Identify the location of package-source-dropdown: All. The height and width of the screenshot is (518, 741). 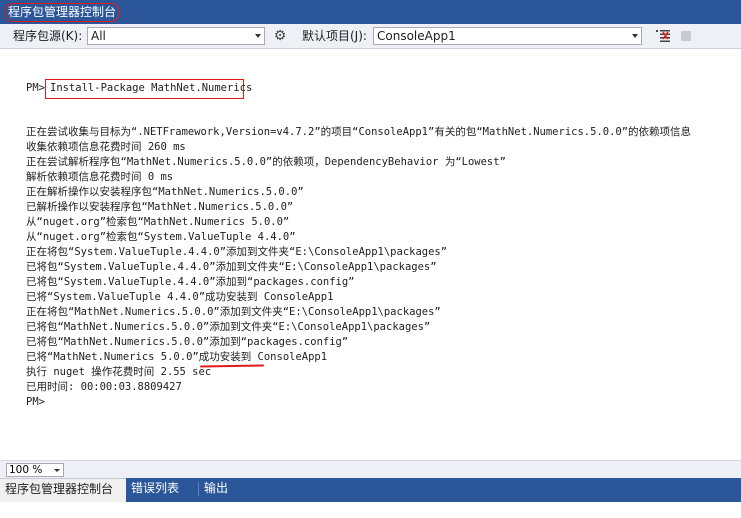
(176, 36).